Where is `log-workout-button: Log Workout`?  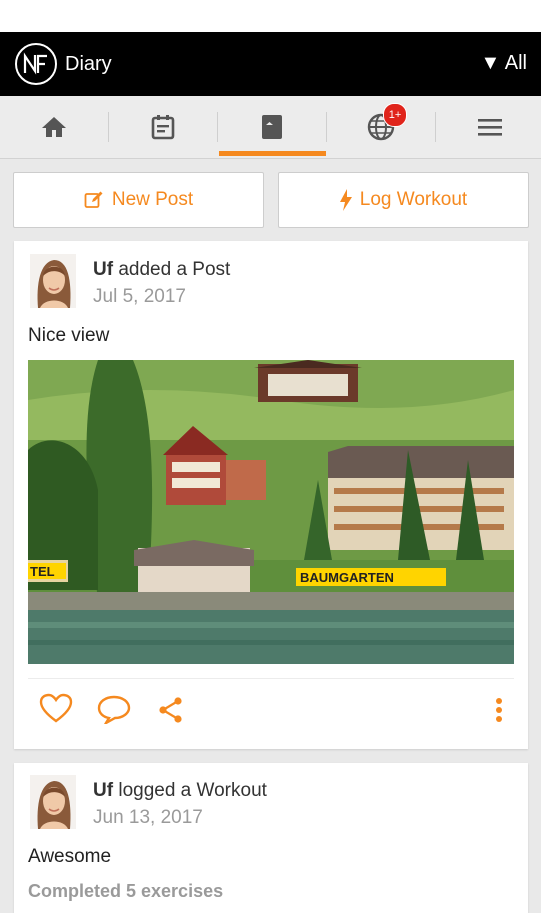
log-workout-button: Log Workout is located at coordinates (403, 200).